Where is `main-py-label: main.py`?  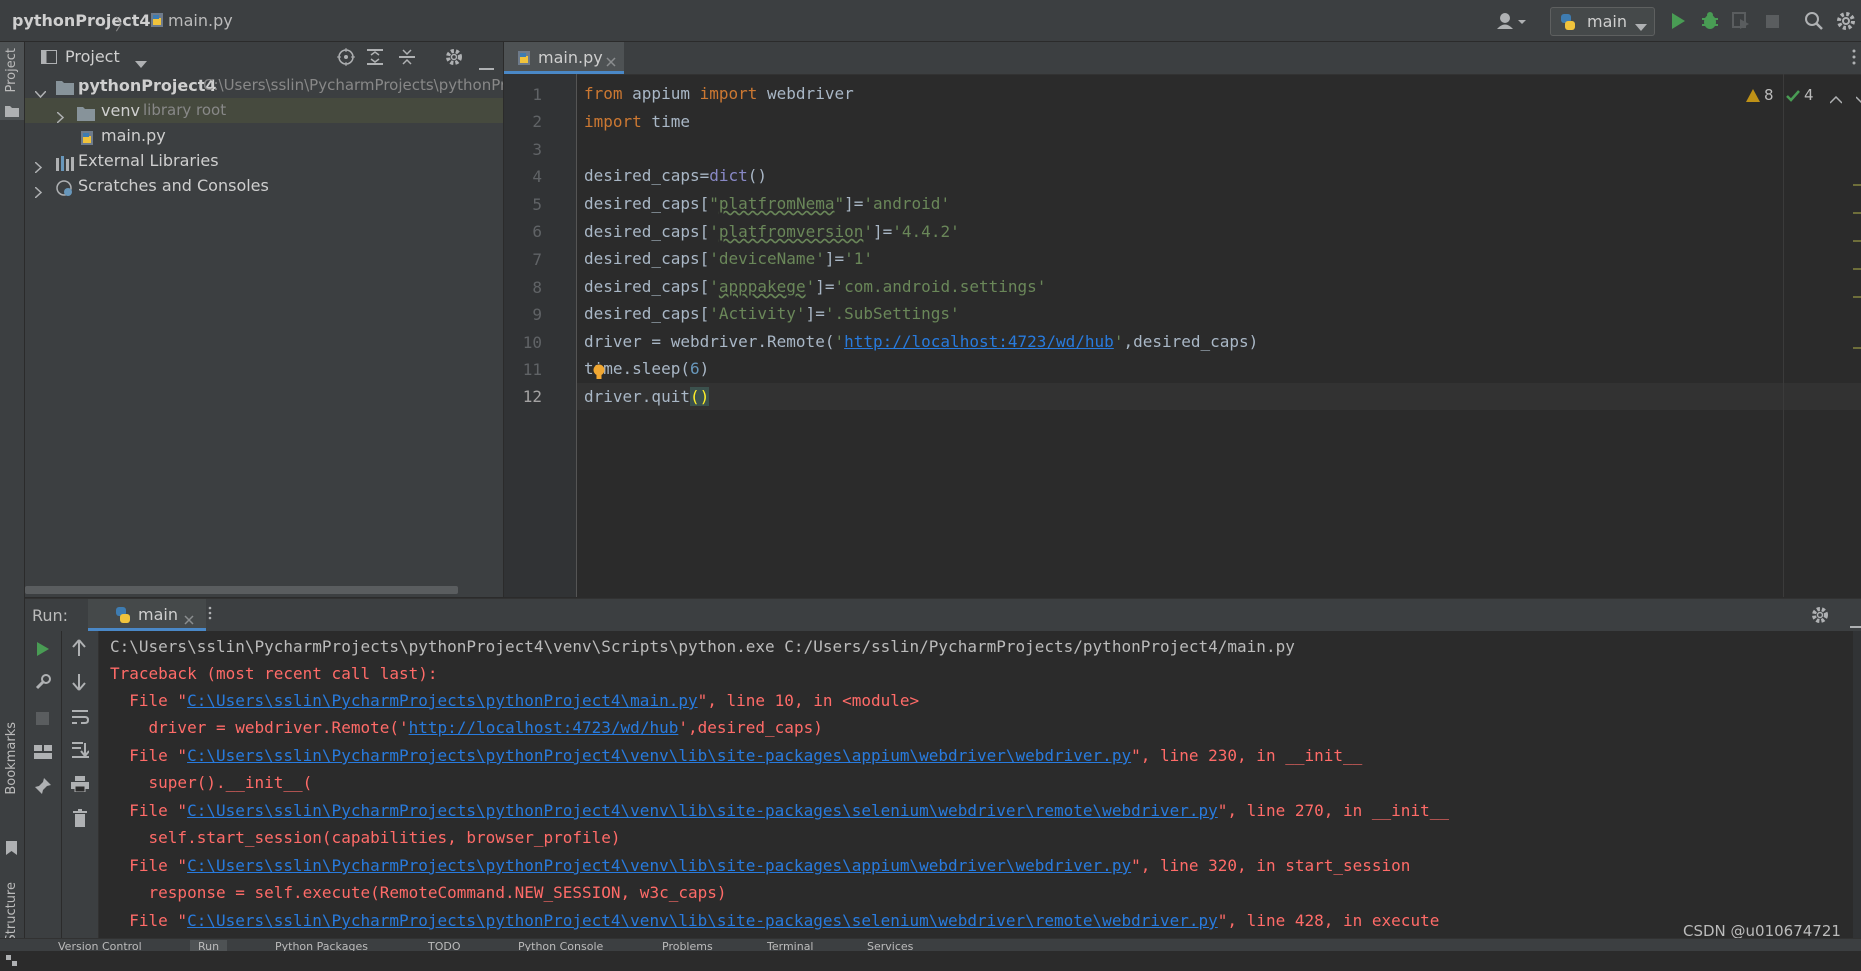 main-py-label: main.py is located at coordinates (133, 135).